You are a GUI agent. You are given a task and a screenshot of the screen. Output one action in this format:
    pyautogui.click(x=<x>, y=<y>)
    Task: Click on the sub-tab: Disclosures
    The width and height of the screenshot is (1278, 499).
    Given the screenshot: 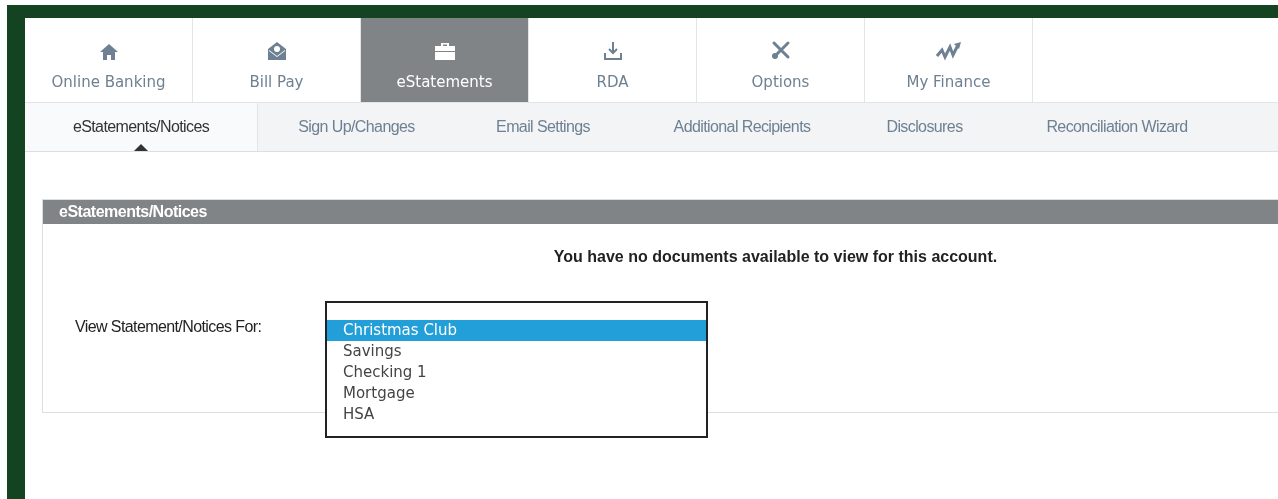 What is the action you would take?
    pyautogui.click(x=924, y=127)
    